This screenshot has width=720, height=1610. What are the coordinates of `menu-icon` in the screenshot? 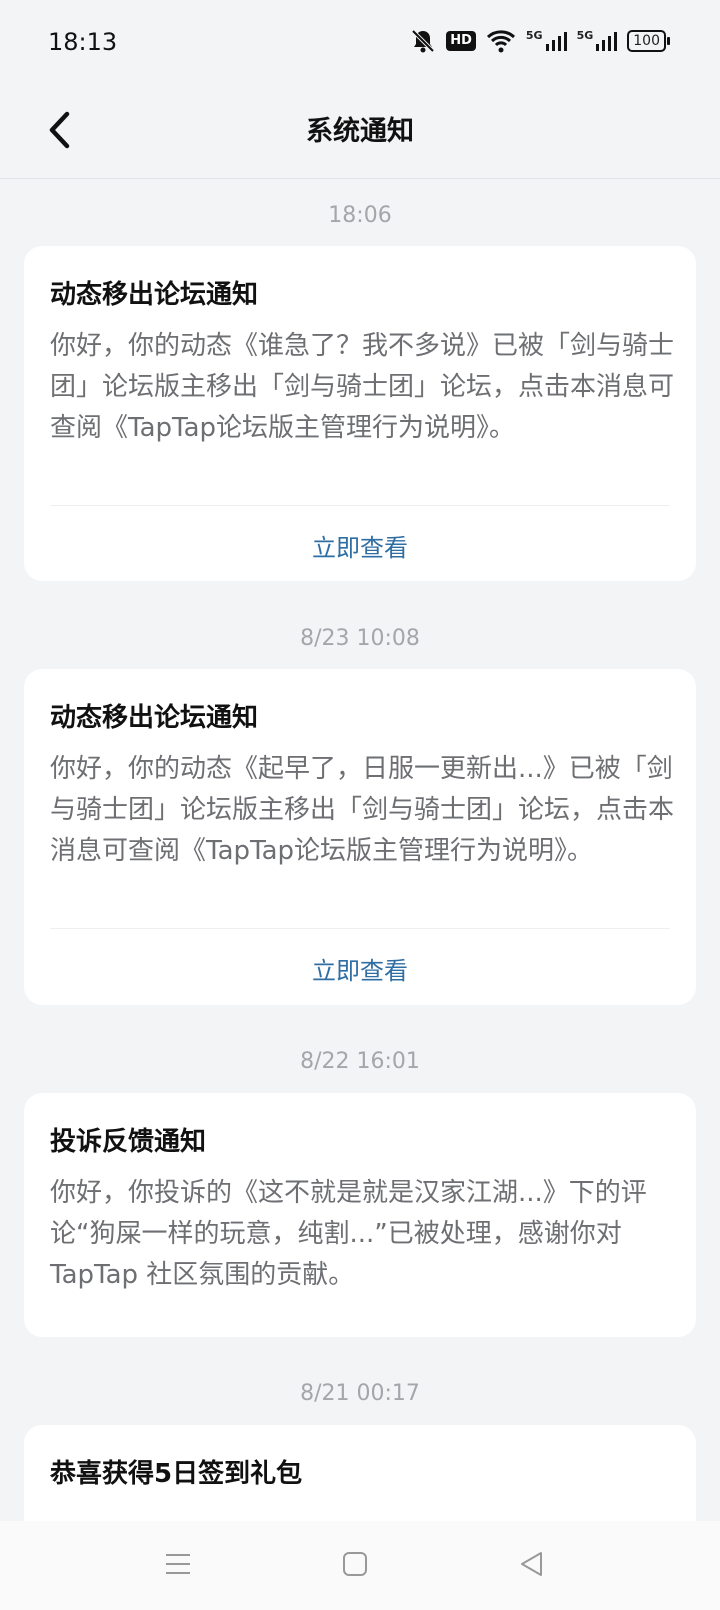 It's located at (178, 1566).